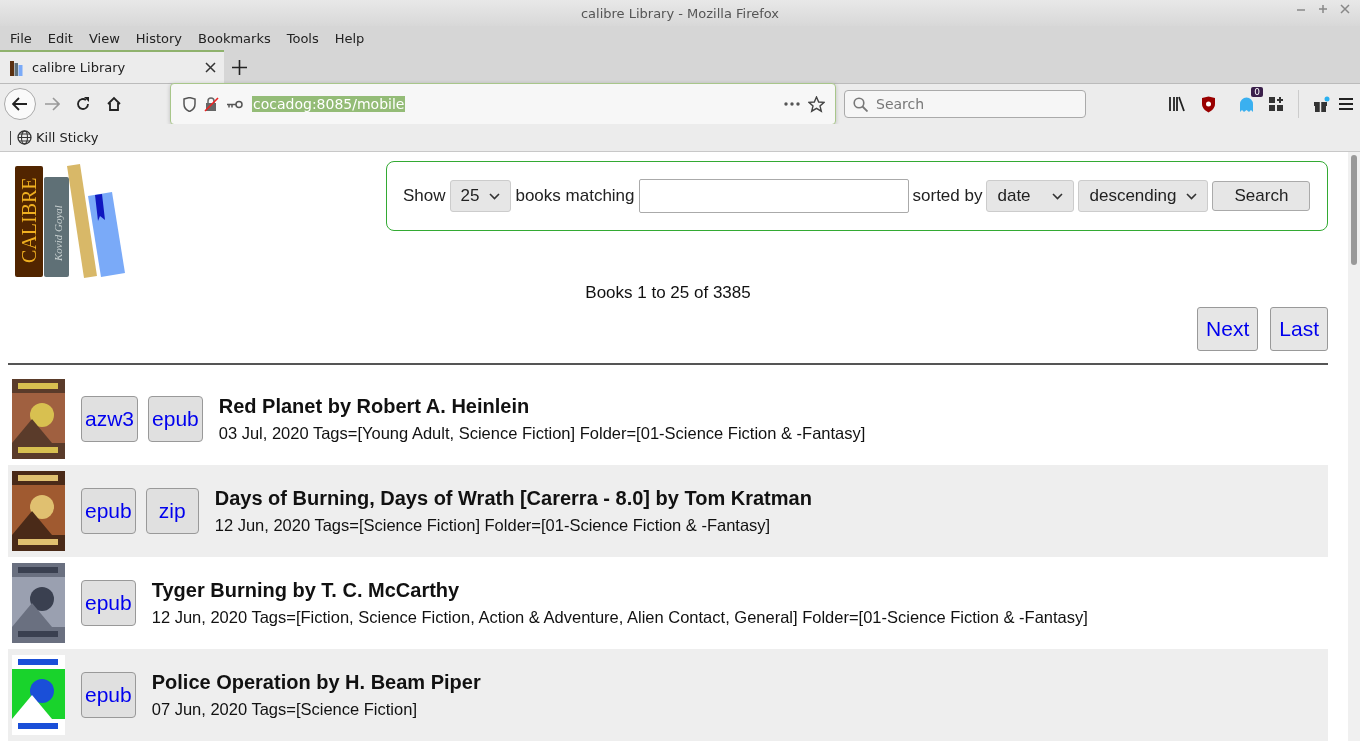 The image size is (1360, 741). What do you see at coordinates (542, 433) in the screenshot?
I see `book-details: 03 Jul, 2020 Tags=[Young Adult, Science Fiction] Folder=[01-Science Fiction & -Fantasy]` at bounding box center [542, 433].